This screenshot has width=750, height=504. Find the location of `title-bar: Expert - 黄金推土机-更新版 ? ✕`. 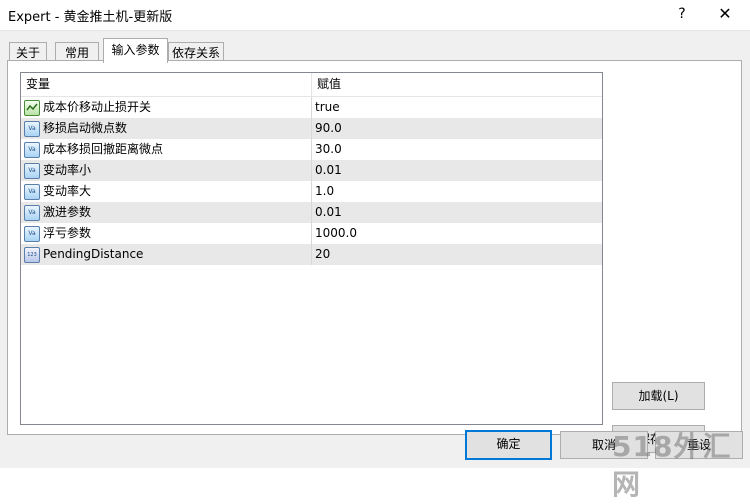

title-bar: Expert - 黄金推土机-更新版 ? ✕ is located at coordinates (375, 15).